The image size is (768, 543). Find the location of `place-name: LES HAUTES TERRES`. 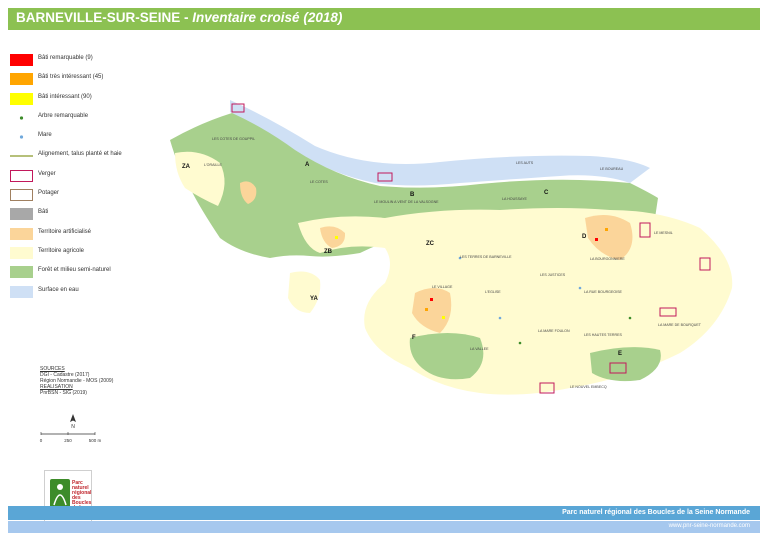

place-name: LES HAUTES TERRES is located at coordinates (603, 335).